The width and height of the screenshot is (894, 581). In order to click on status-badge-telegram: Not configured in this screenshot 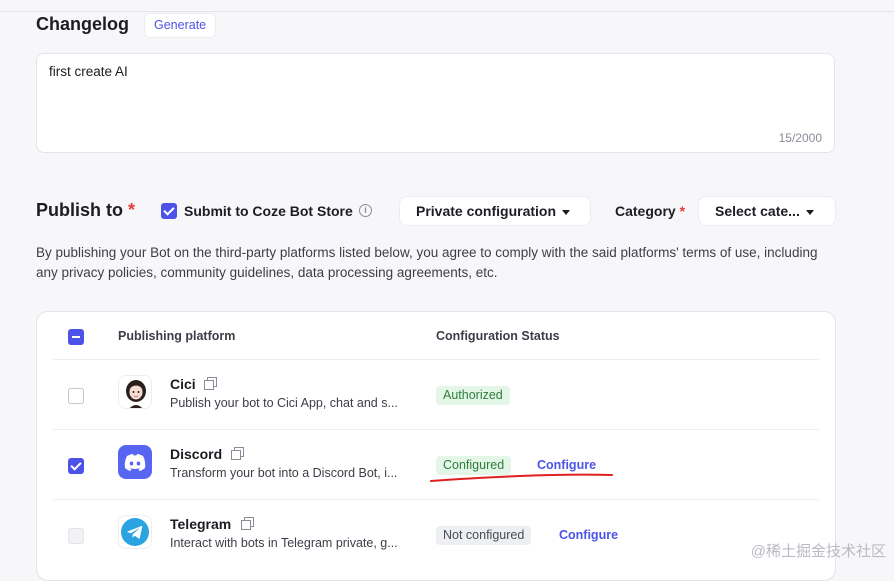, I will do `click(484, 535)`.